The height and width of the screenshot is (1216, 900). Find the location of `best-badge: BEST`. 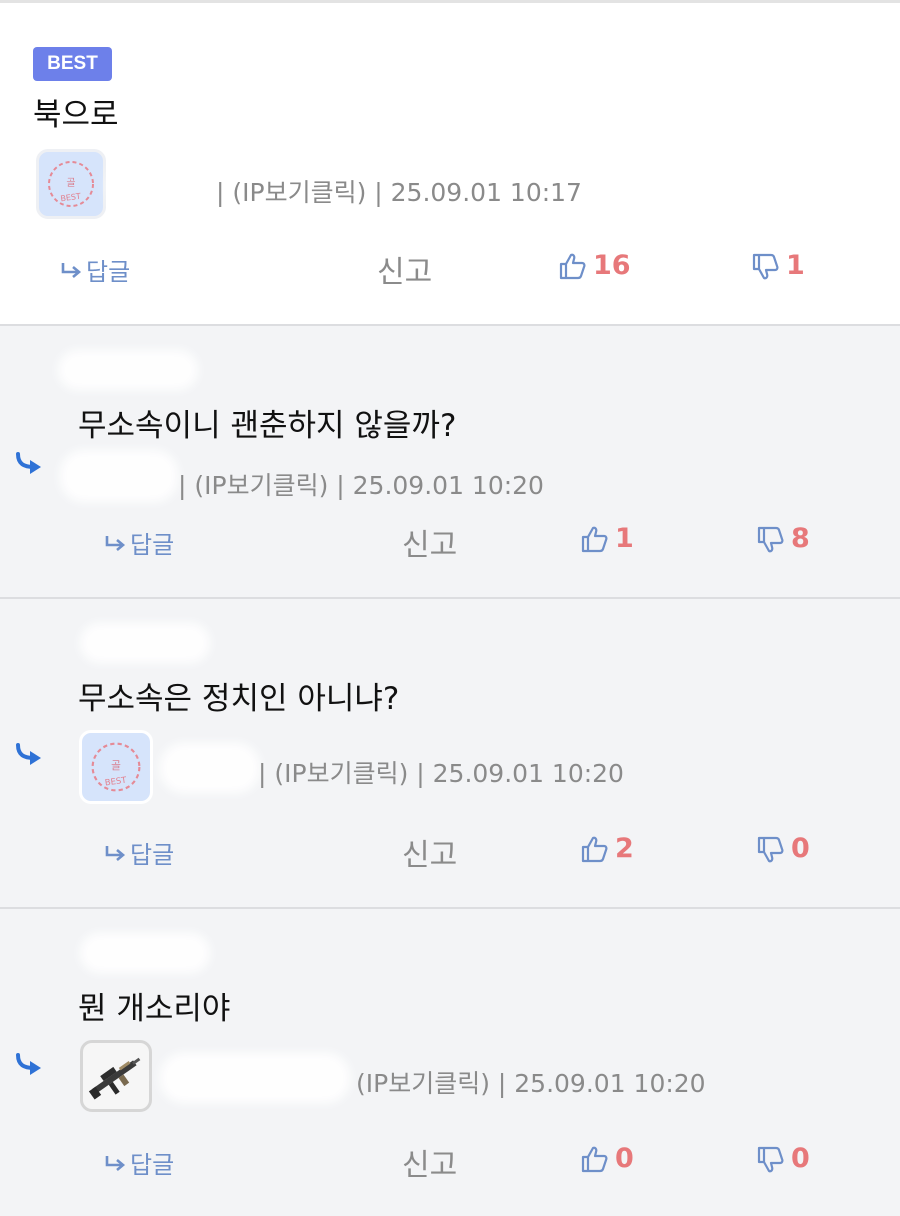

best-badge: BEST is located at coordinates (72, 64).